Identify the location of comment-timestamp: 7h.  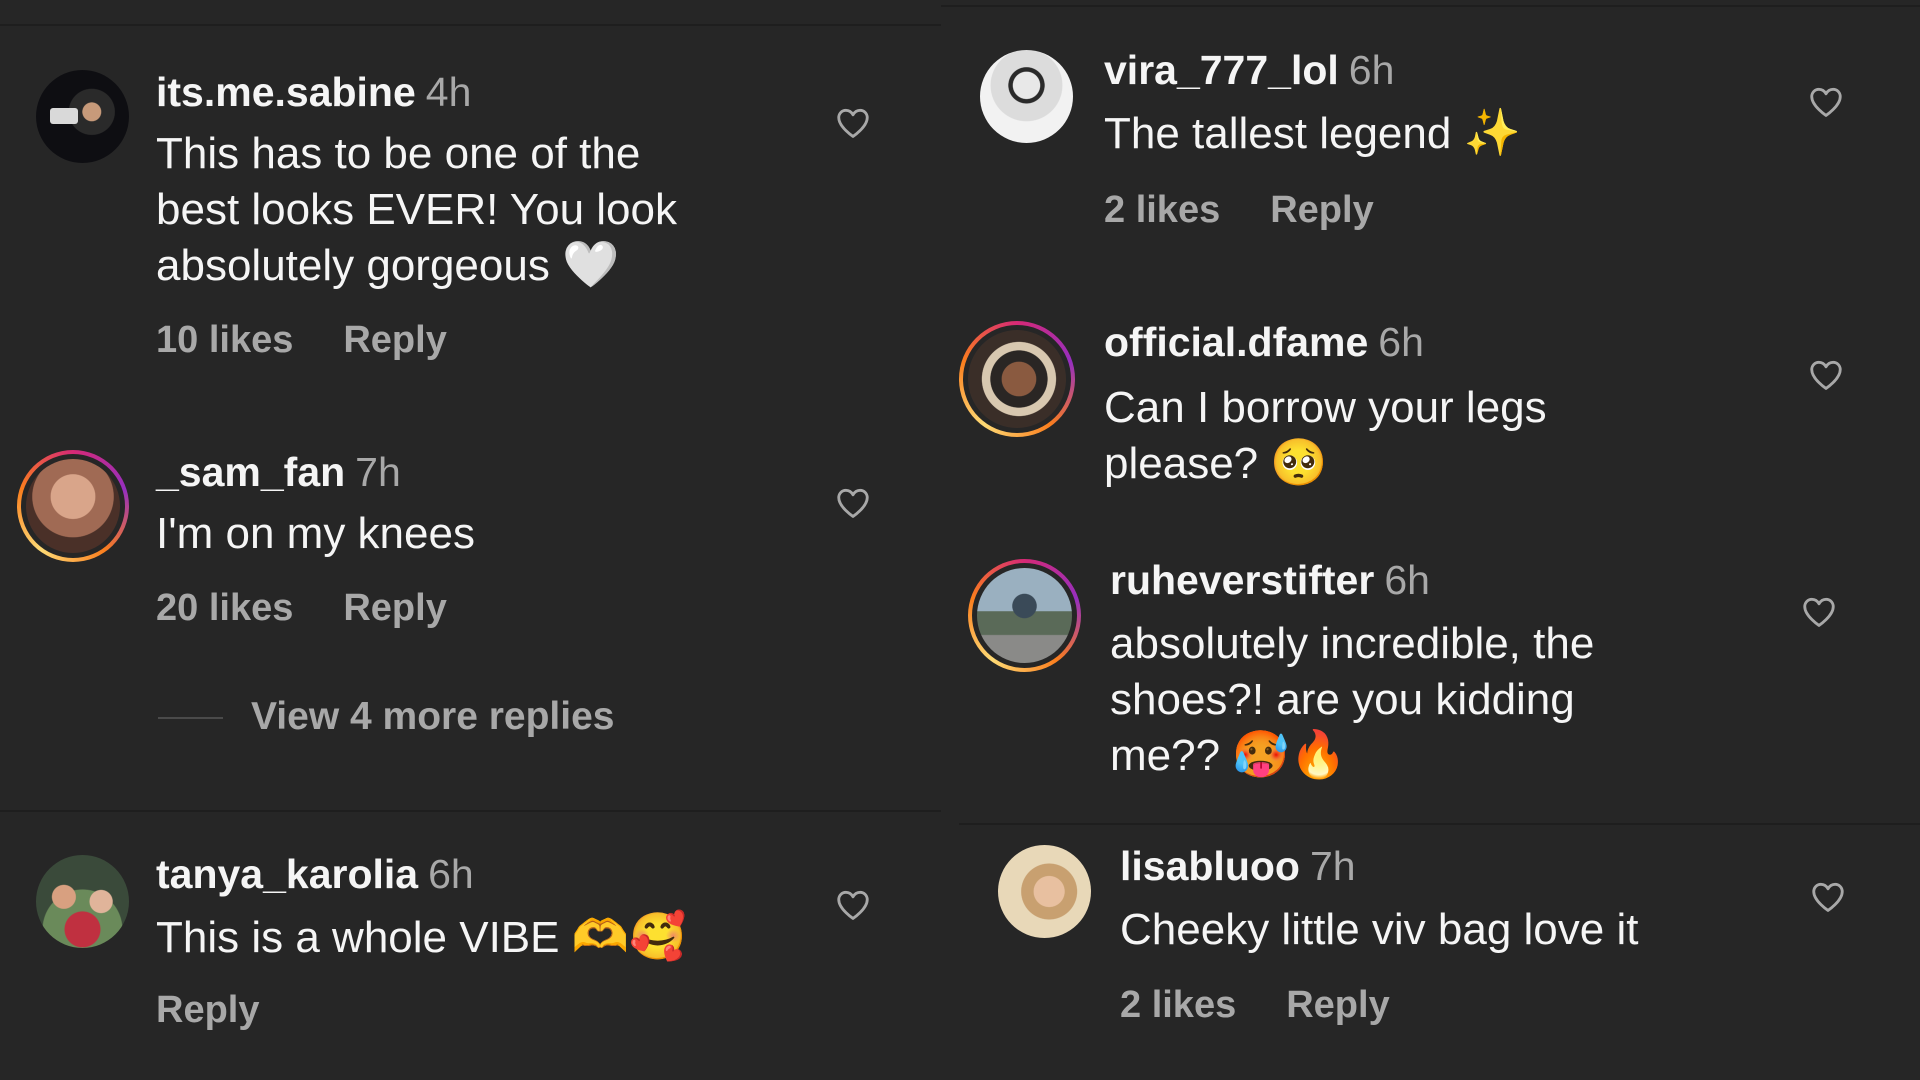
(1332, 866).